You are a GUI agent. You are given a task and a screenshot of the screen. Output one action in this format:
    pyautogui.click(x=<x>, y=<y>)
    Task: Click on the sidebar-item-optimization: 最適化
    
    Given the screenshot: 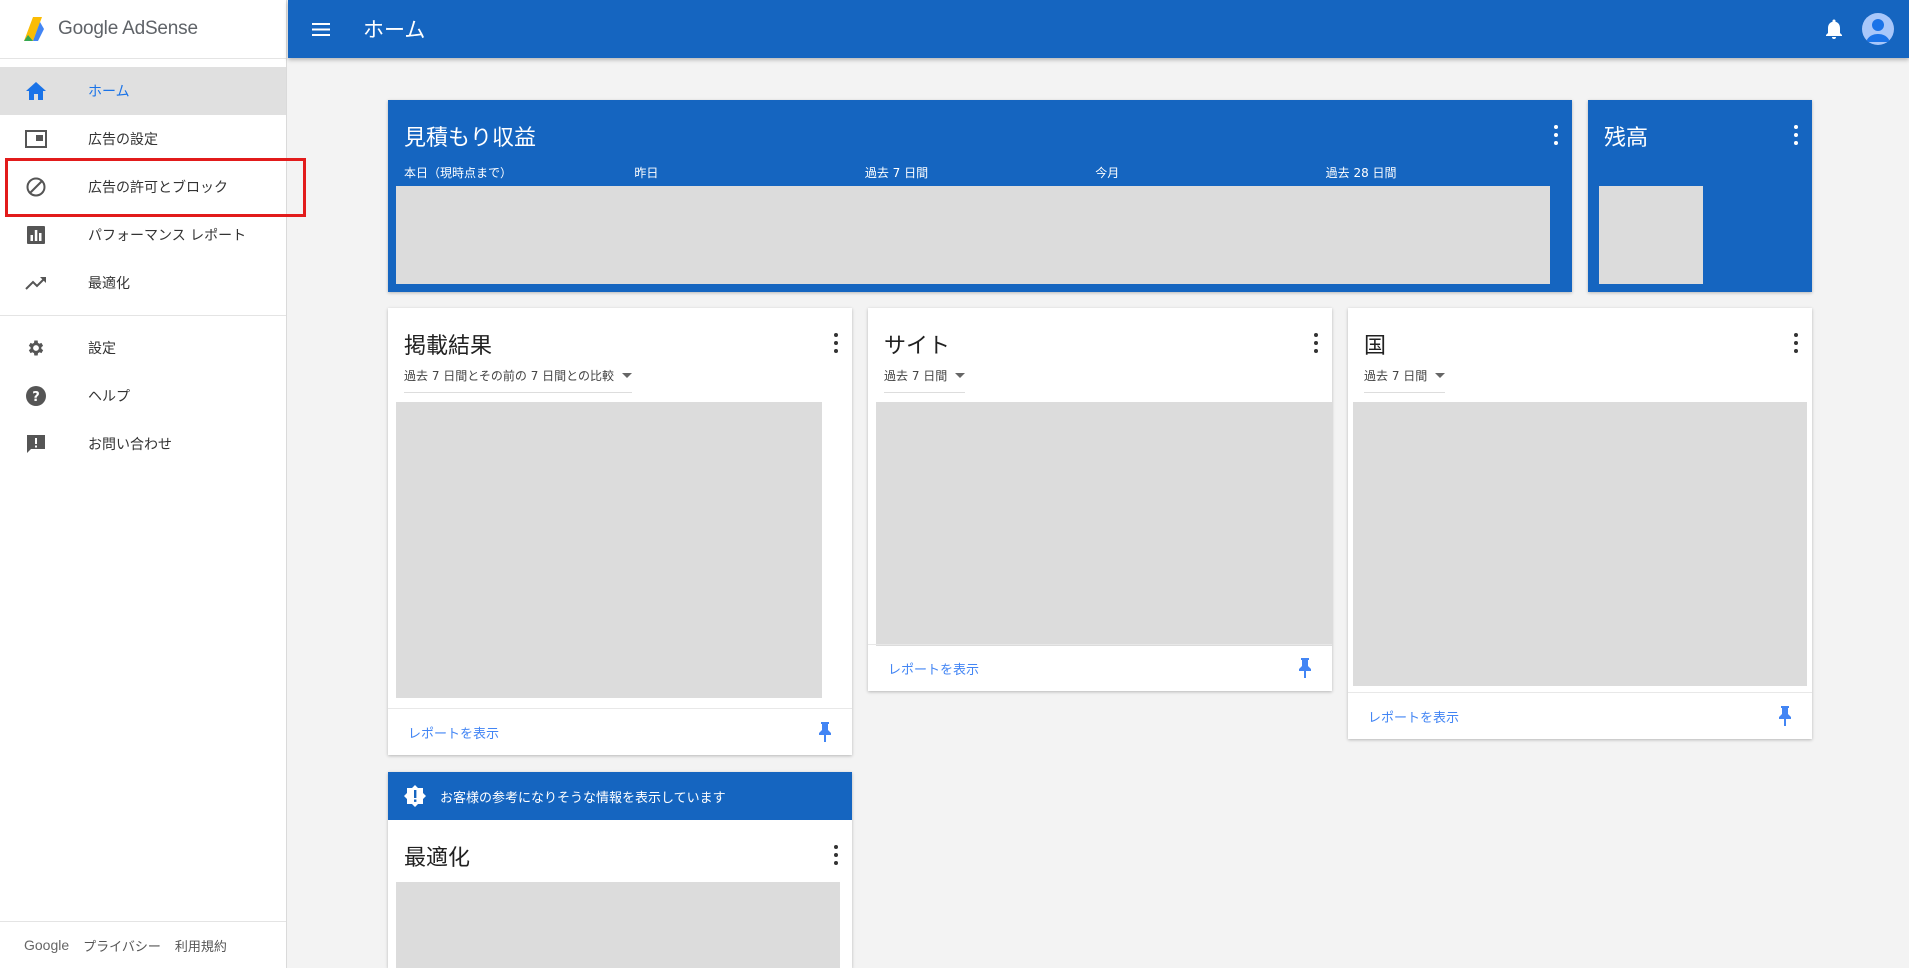 What is the action you would take?
    pyautogui.click(x=143, y=283)
    